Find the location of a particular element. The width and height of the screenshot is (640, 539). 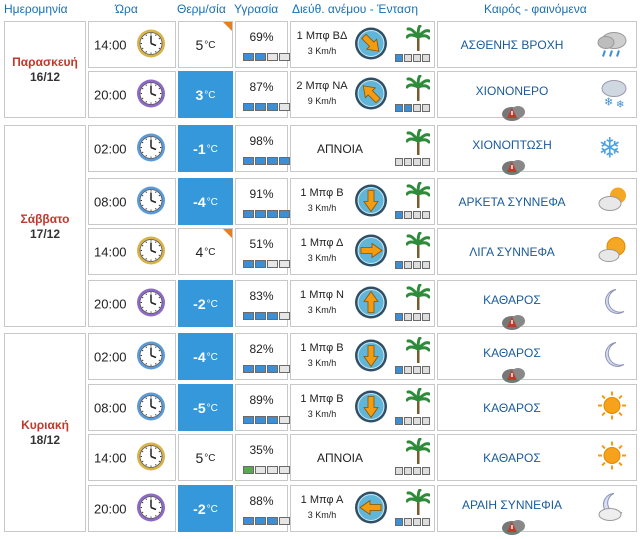

temperature-value: 5 is located at coordinates (199, 44).